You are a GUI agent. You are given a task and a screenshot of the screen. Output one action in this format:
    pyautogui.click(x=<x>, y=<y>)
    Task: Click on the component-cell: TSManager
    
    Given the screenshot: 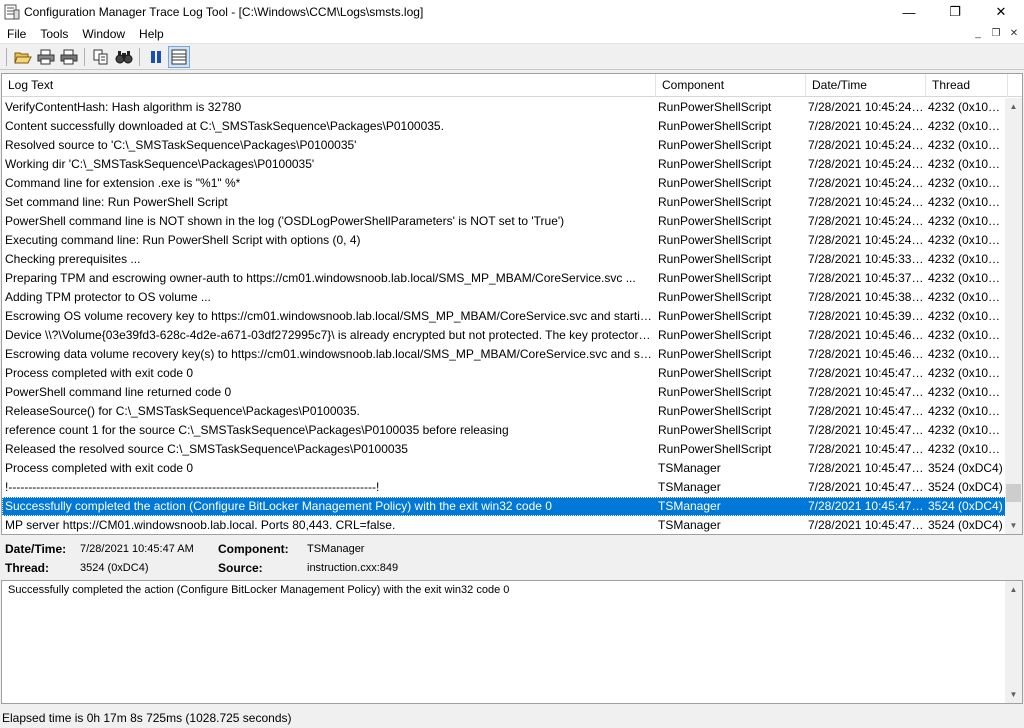 What is the action you would take?
    pyautogui.click(x=689, y=468)
    